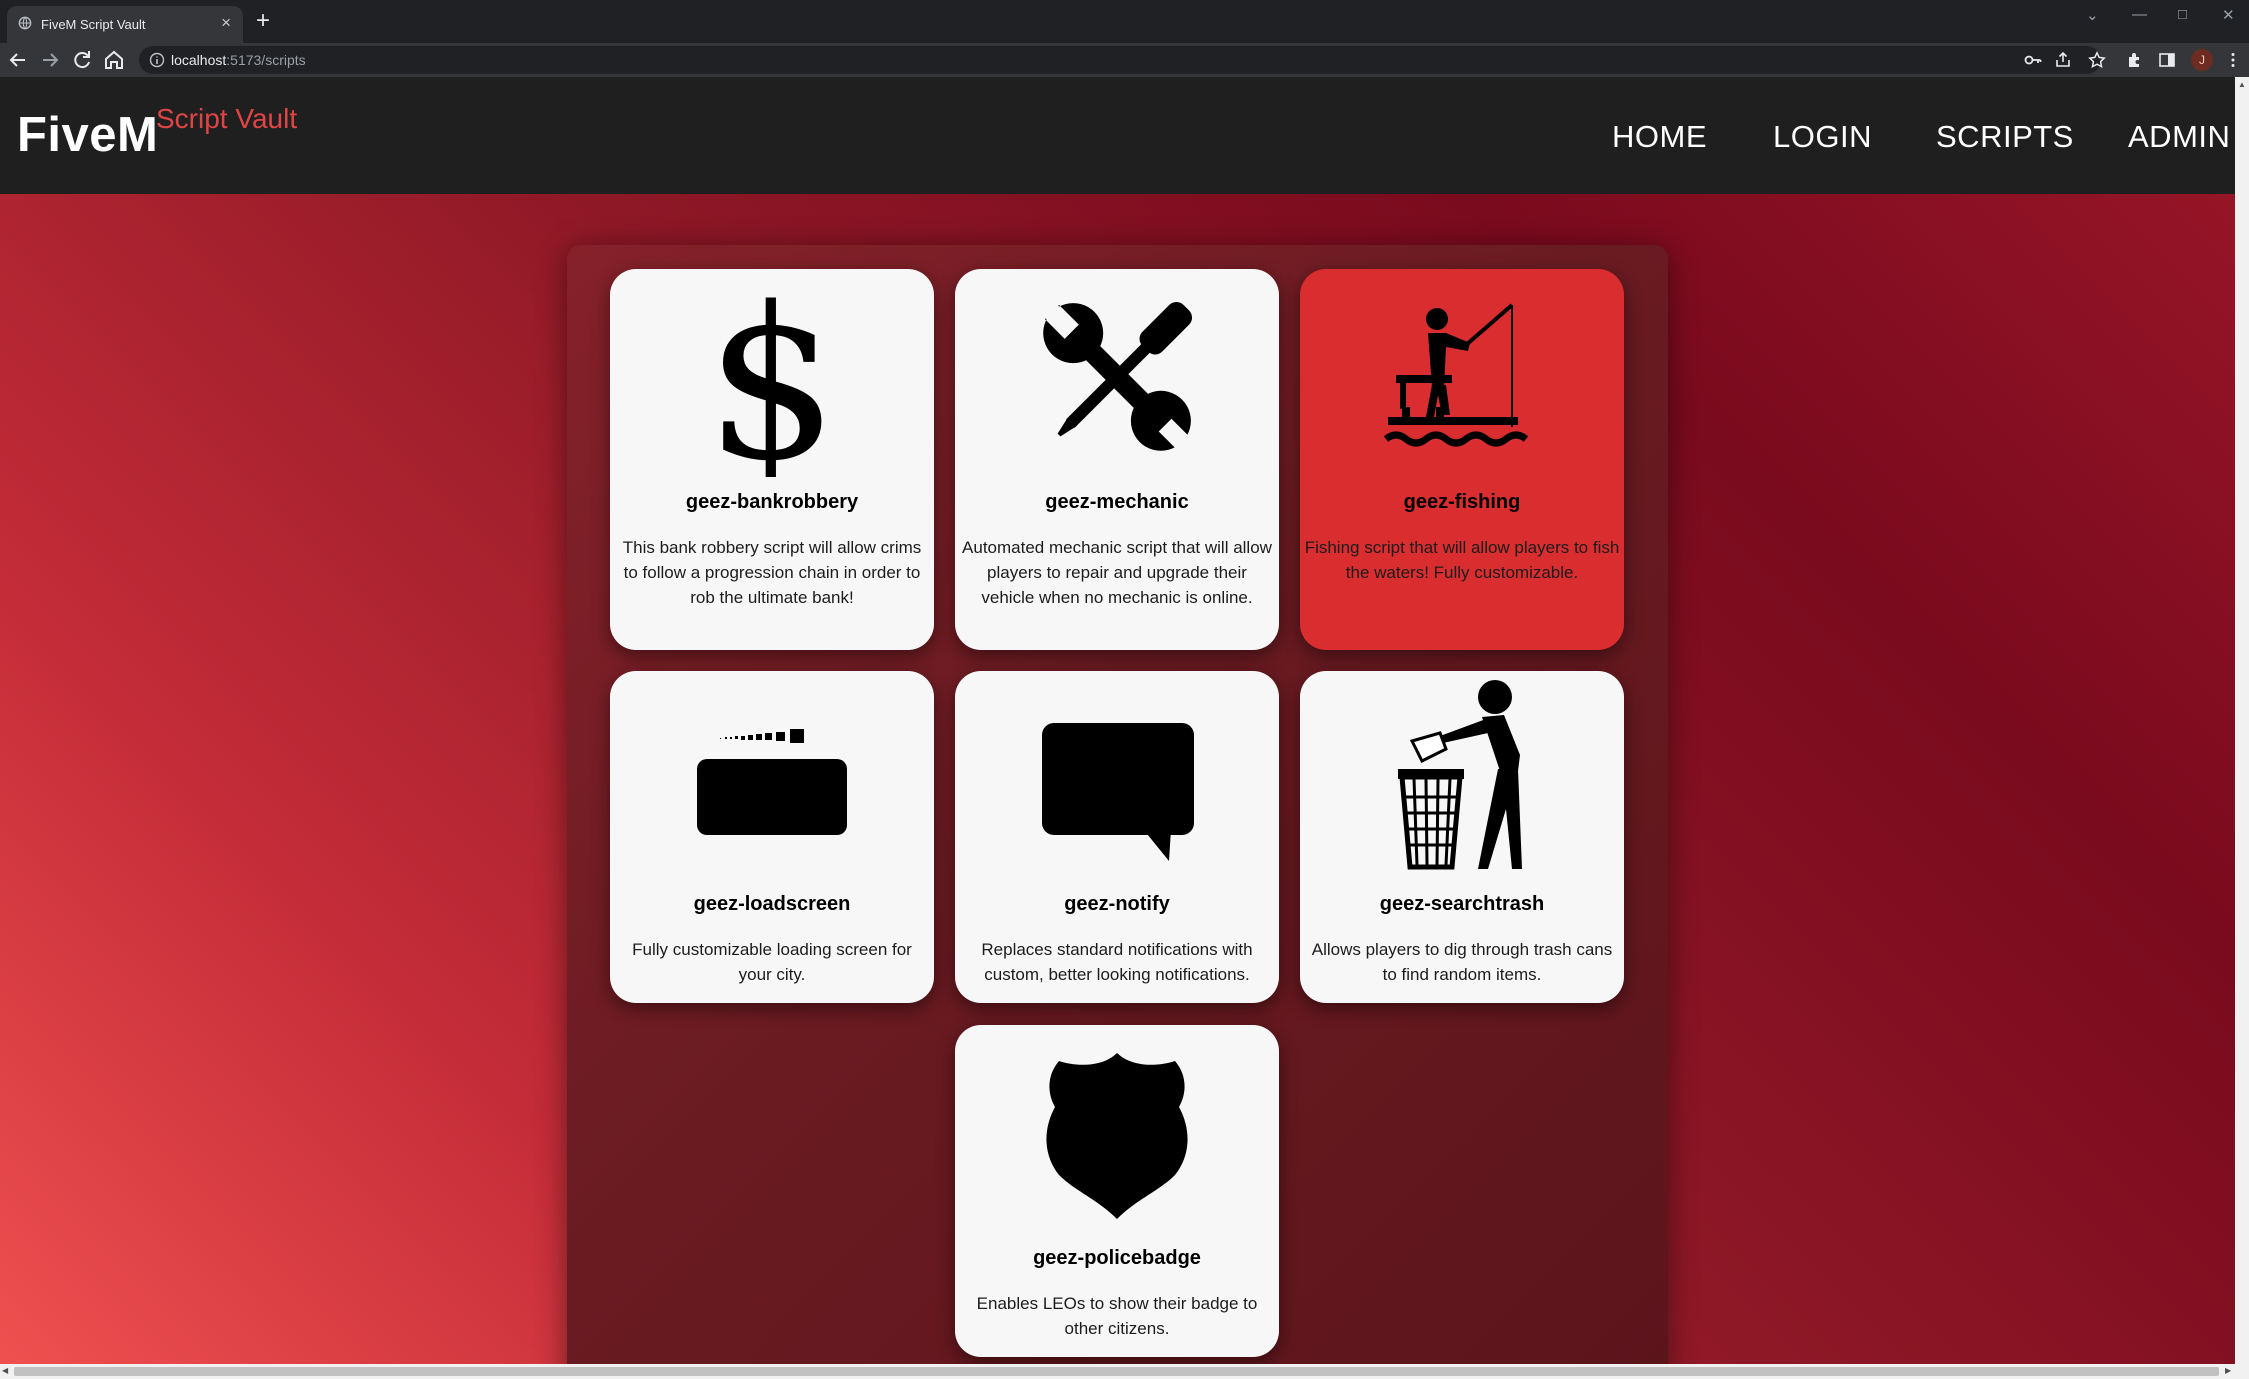  Describe the element at coordinates (1117, 502) in the screenshot. I see `script-name: geez-mechanic` at that location.